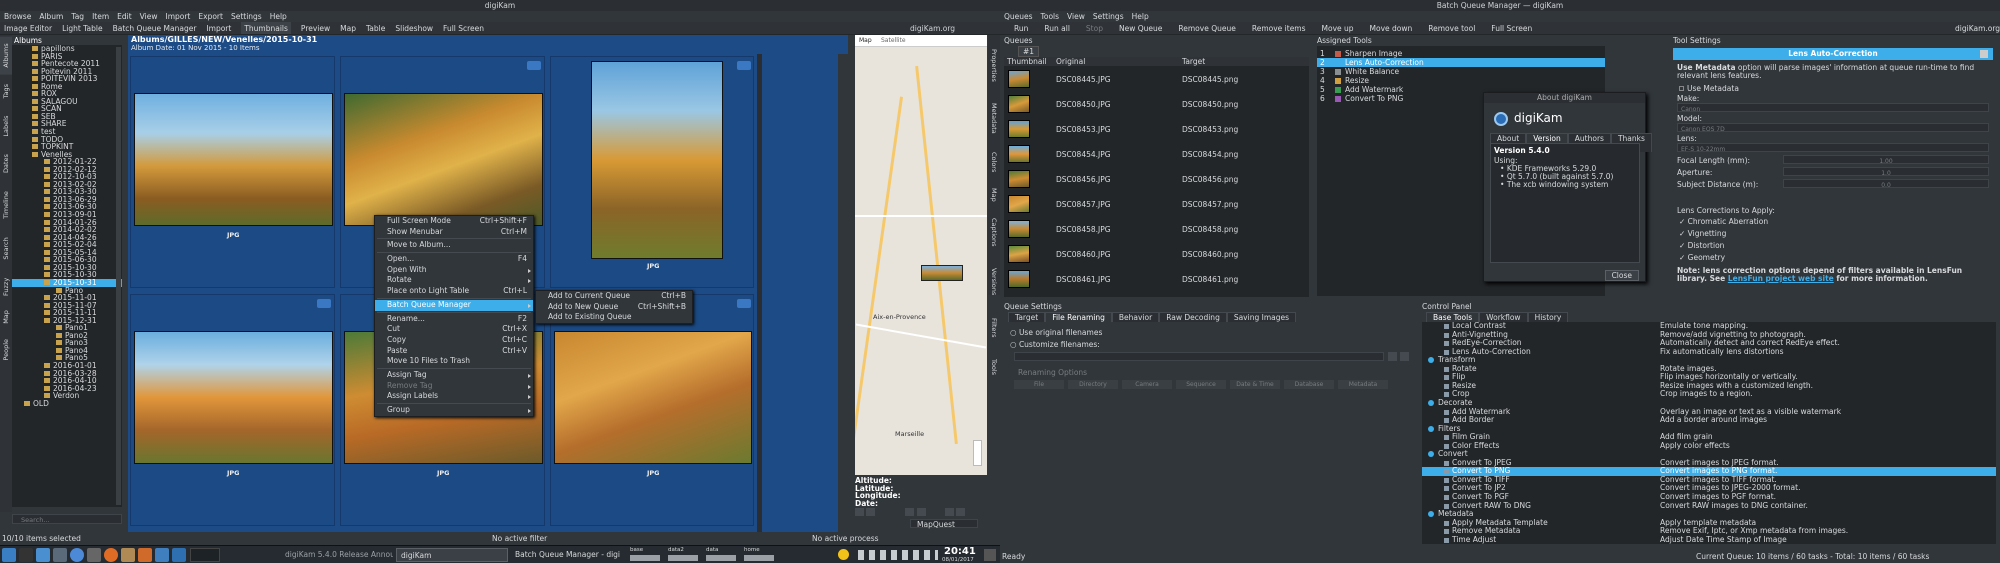  I want to click on toolbar-slideshow-button: Slideshow, so click(414, 28).